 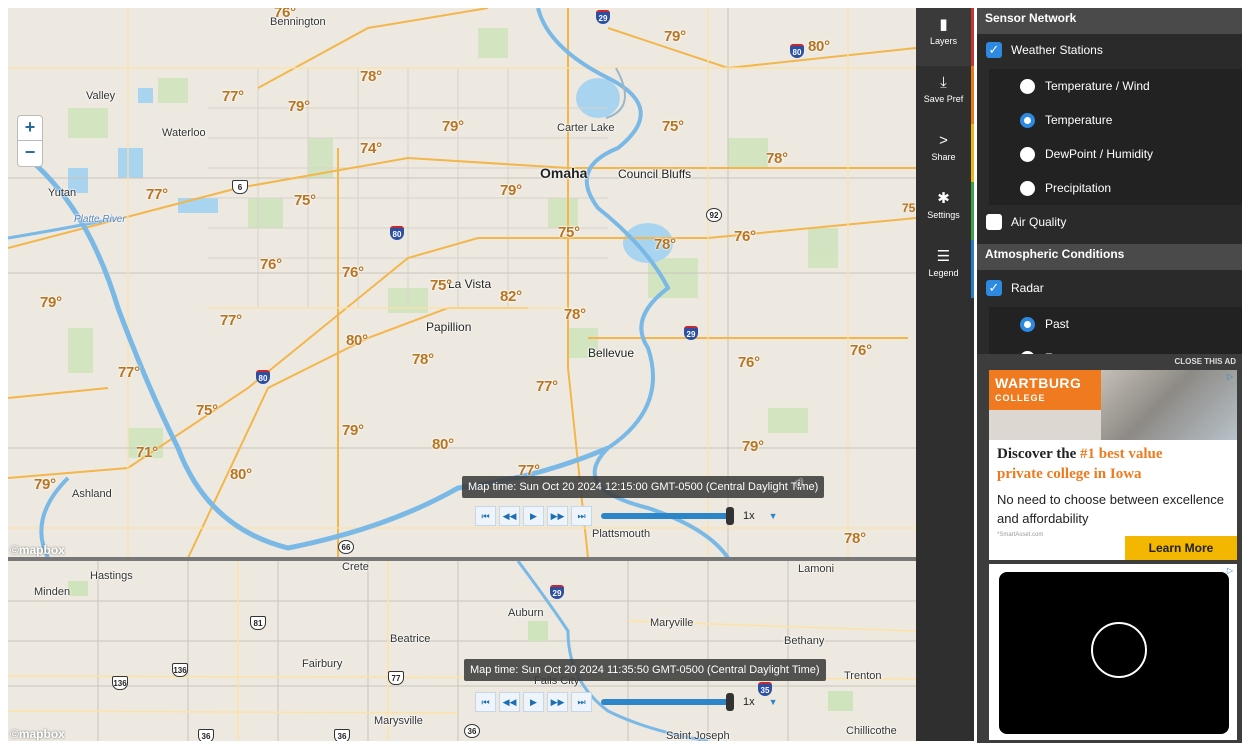 I want to click on state-highway-shield: 92, so click(x=714, y=215).